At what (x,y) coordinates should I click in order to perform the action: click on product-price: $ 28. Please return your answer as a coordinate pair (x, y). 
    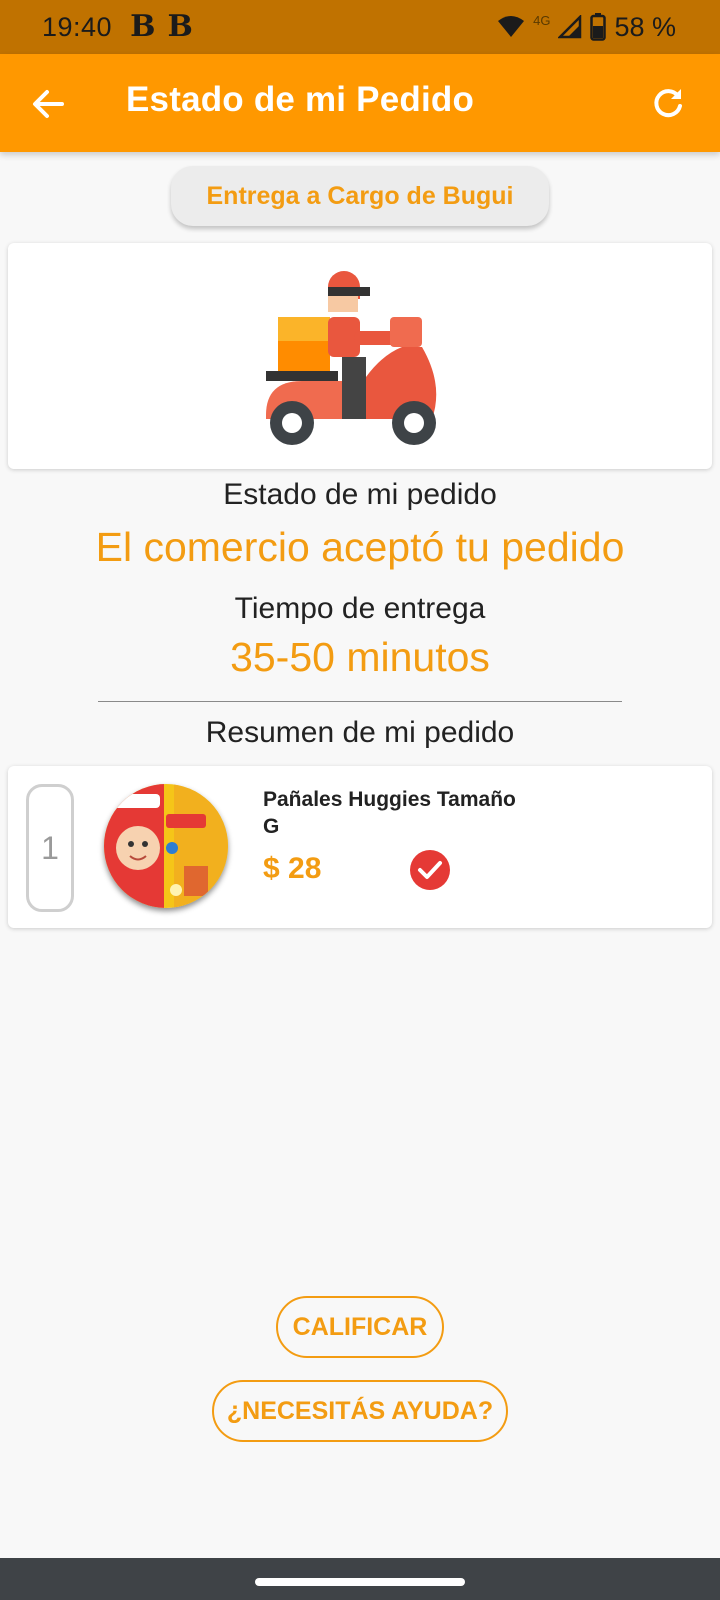
    Looking at the image, I should click on (292, 868).